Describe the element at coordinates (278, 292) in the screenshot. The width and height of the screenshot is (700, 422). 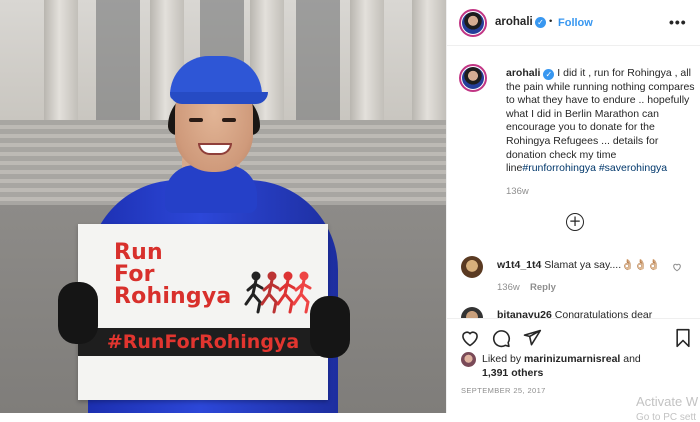
I see `runners-silhouette-icon` at that location.